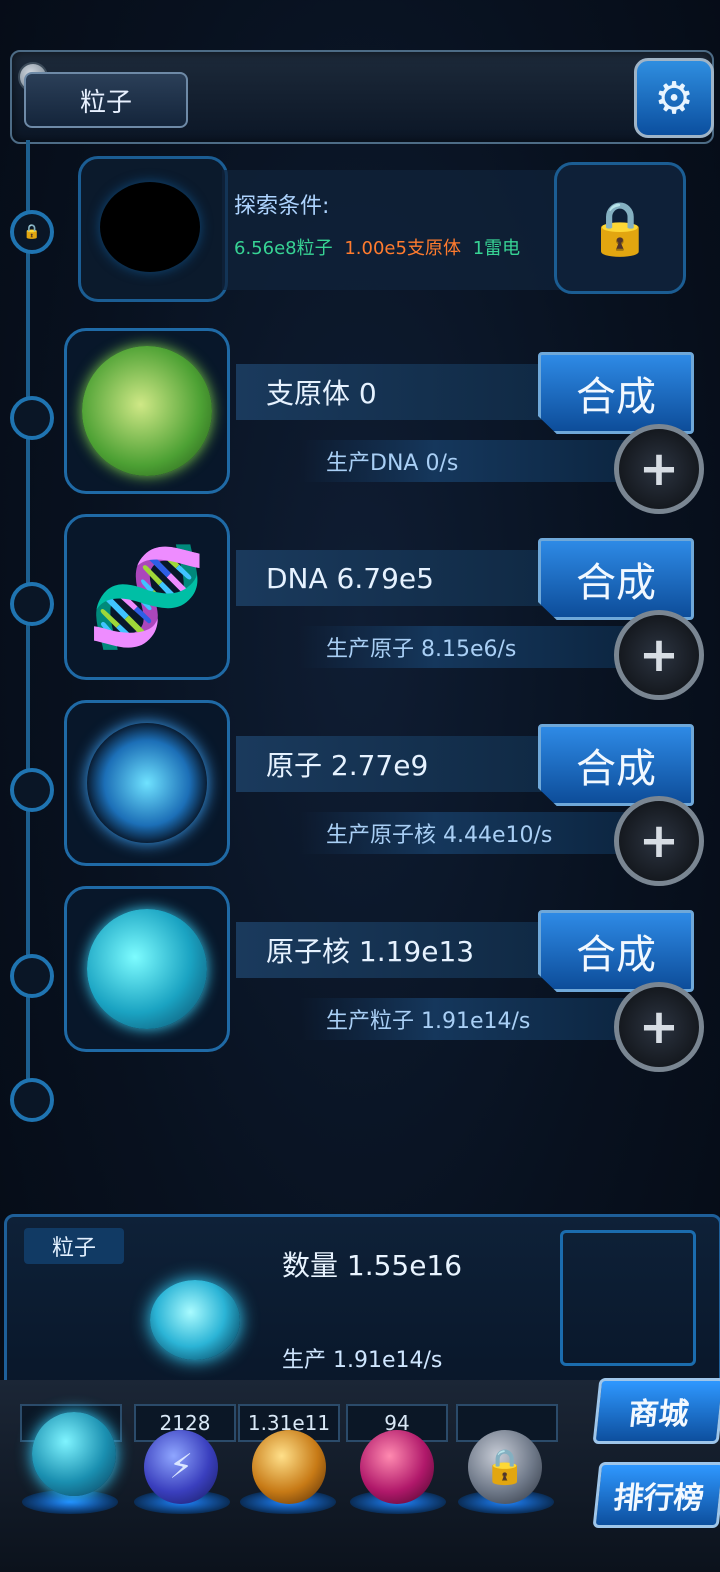 This screenshot has height=1572, width=720. What do you see at coordinates (616, 951) in the screenshot?
I see `synthesize-nucleus-button: 合成` at bounding box center [616, 951].